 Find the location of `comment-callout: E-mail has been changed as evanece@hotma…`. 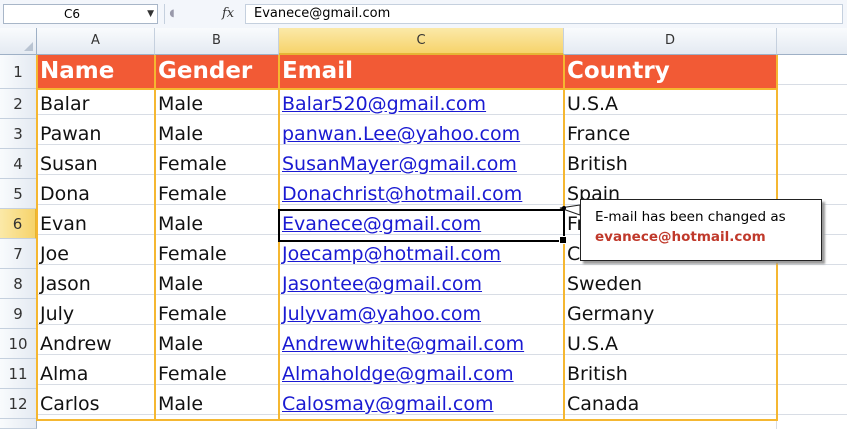

comment-callout: E-mail has been changed as evanece@hotma… is located at coordinates (701, 230).